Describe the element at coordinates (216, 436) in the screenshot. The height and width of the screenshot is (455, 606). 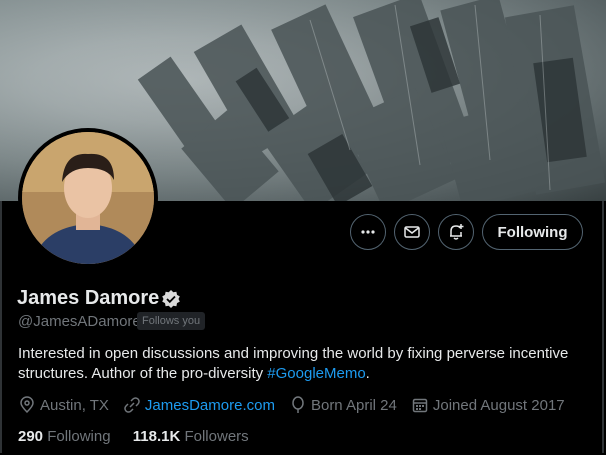
I see `followers-label: Followers` at that location.